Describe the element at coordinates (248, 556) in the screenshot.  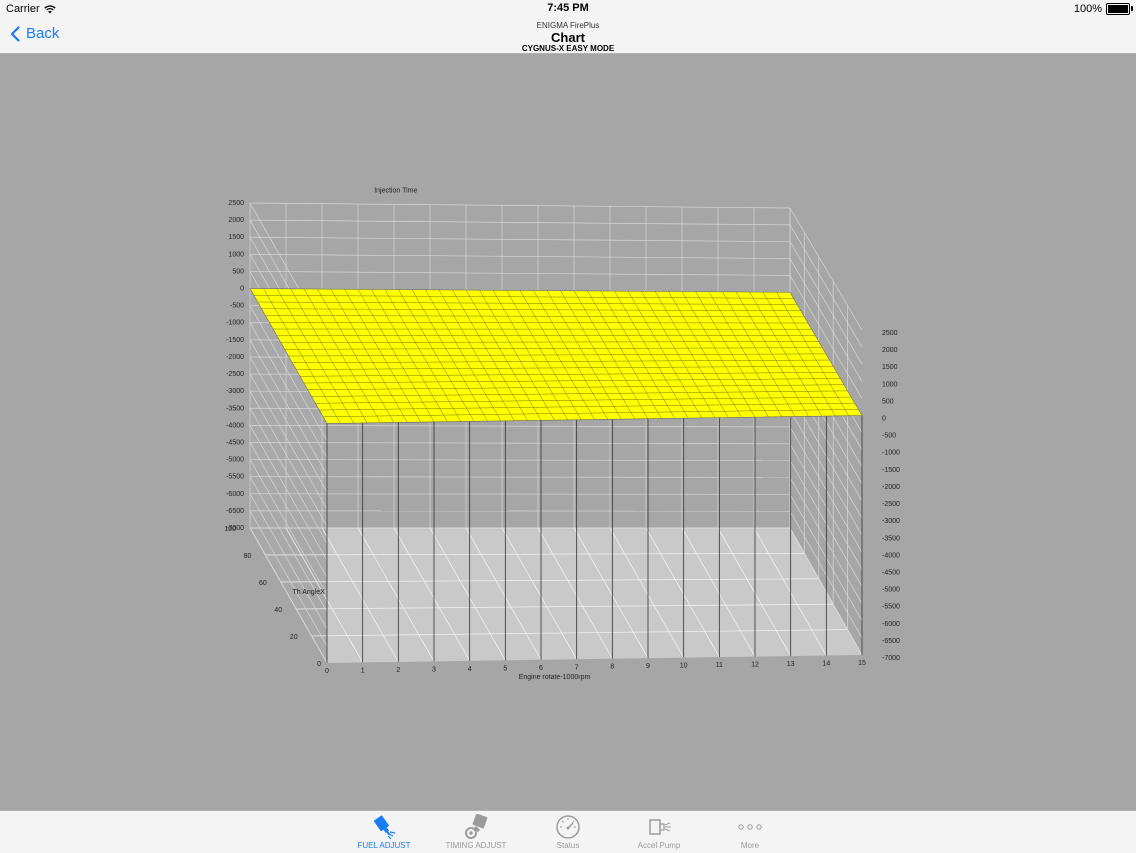
I see `y-tick-label: 80` at that location.